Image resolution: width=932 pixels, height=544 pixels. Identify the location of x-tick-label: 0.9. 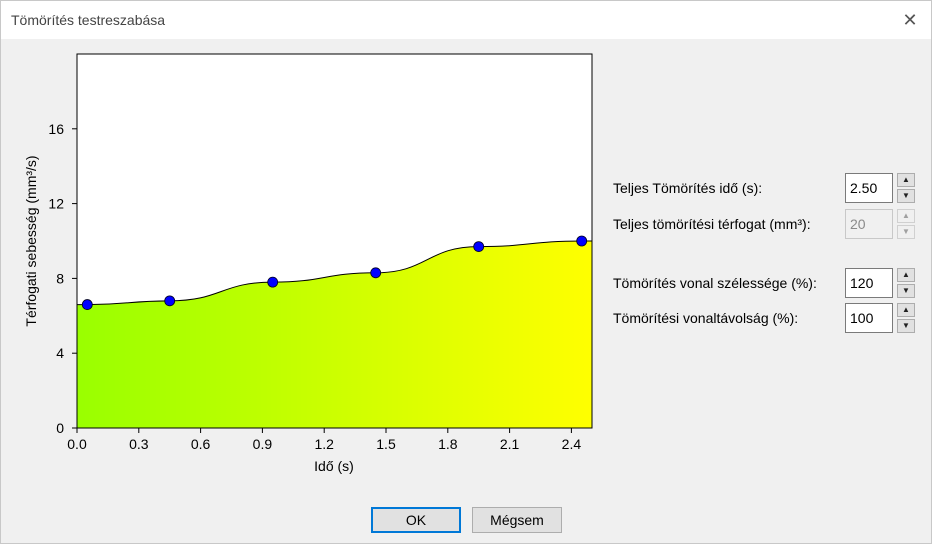
(263, 444).